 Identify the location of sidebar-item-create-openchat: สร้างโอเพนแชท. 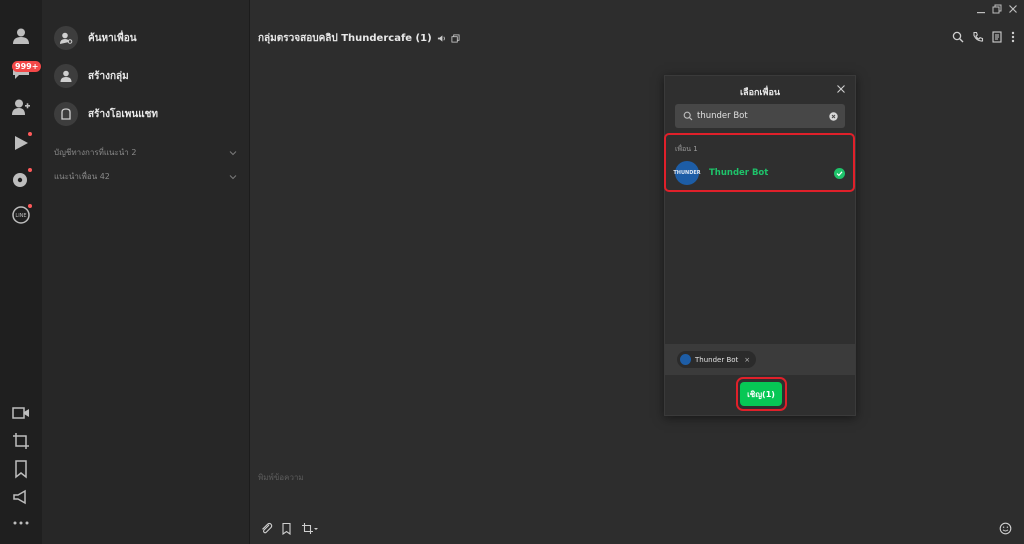
(106, 114).